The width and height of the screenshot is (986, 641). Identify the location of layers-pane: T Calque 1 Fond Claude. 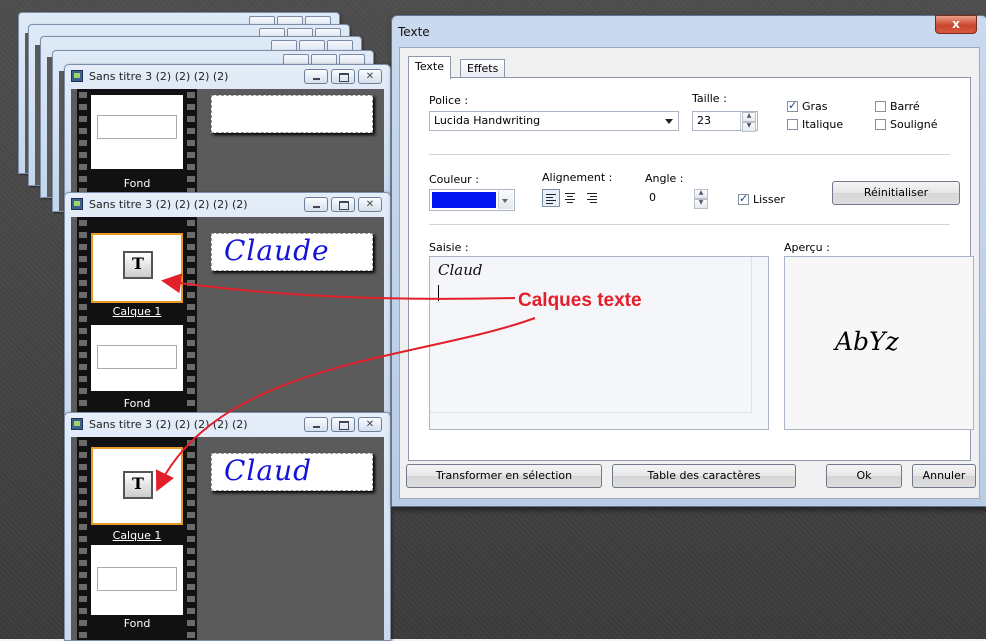
(227, 316).